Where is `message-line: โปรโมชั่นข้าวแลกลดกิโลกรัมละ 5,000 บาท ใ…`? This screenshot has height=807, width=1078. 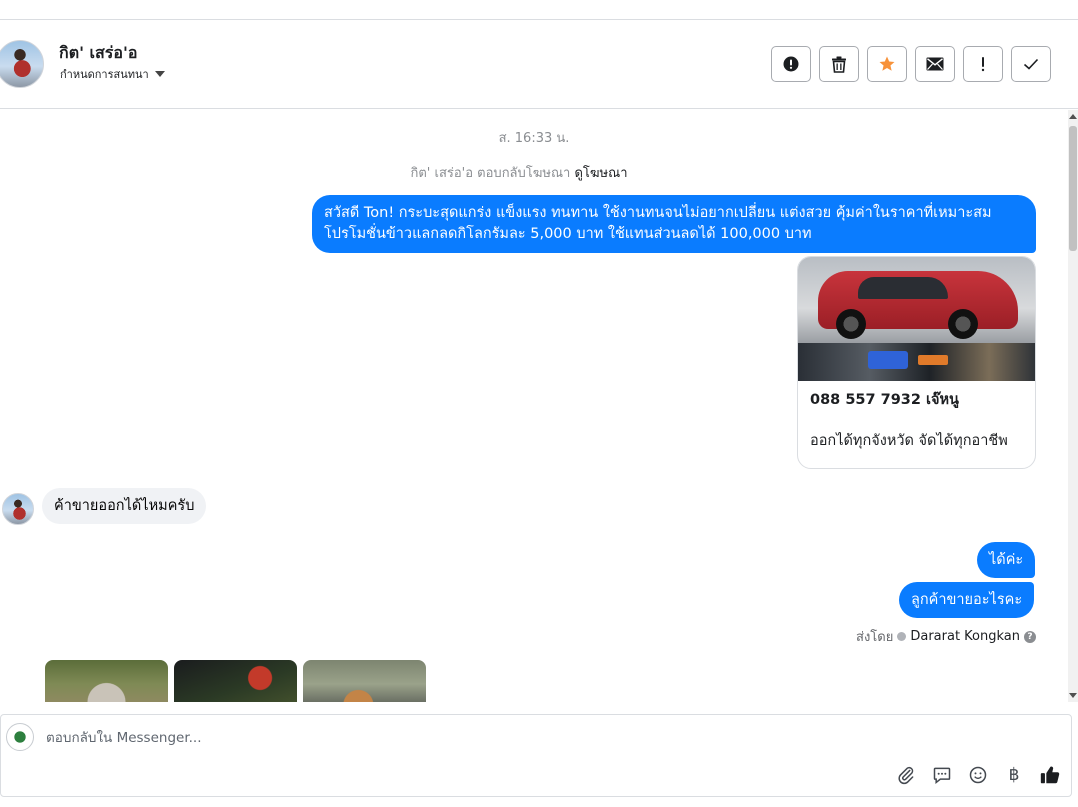
message-line: โปรโมชั่นข้าวแลกลดกิโลกรัมละ 5,000 บาท ใ… is located at coordinates (568, 234).